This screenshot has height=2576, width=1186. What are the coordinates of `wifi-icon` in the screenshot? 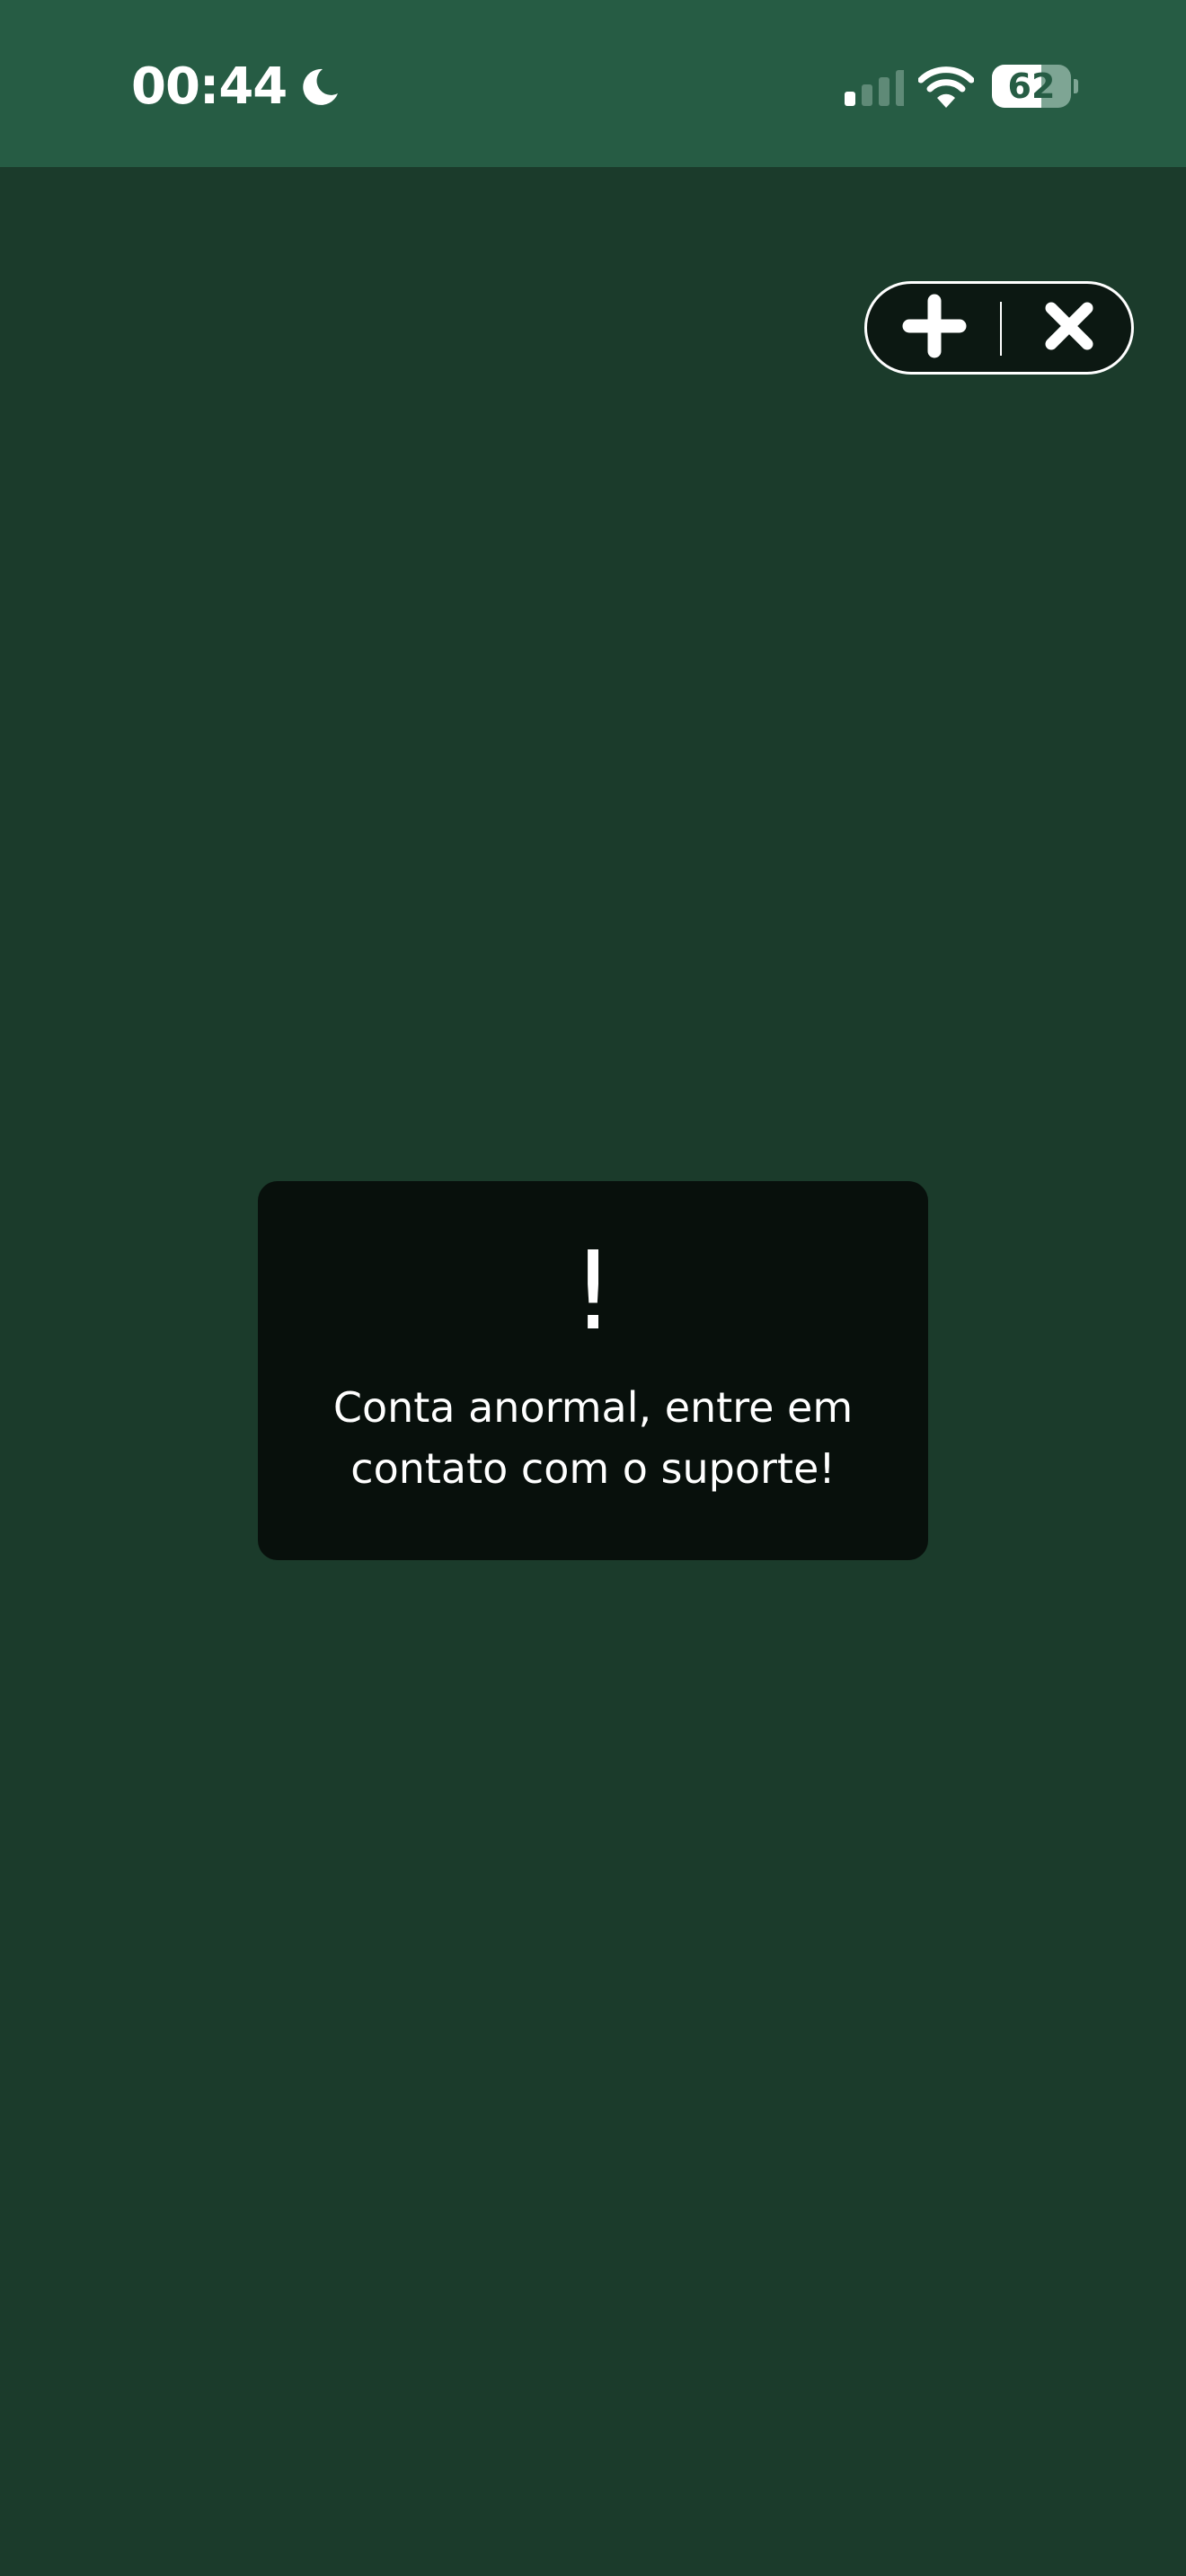 It's located at (946, 87).